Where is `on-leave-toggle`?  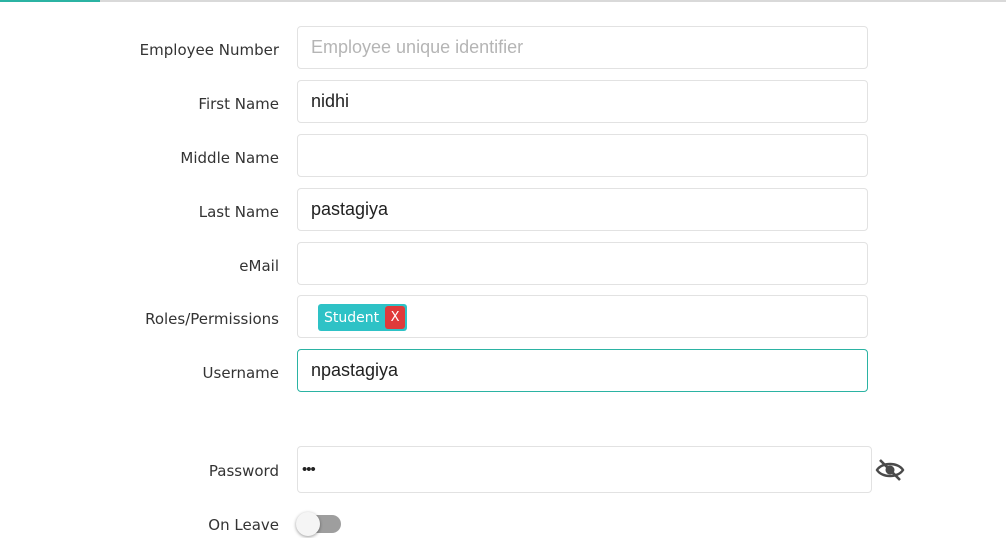 on-leave-toggle is located at coordinates (318, 524).